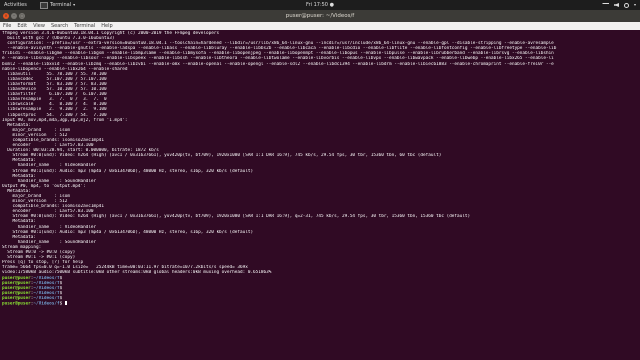  I want to click on system-tray: ▾, so click(618, 5).